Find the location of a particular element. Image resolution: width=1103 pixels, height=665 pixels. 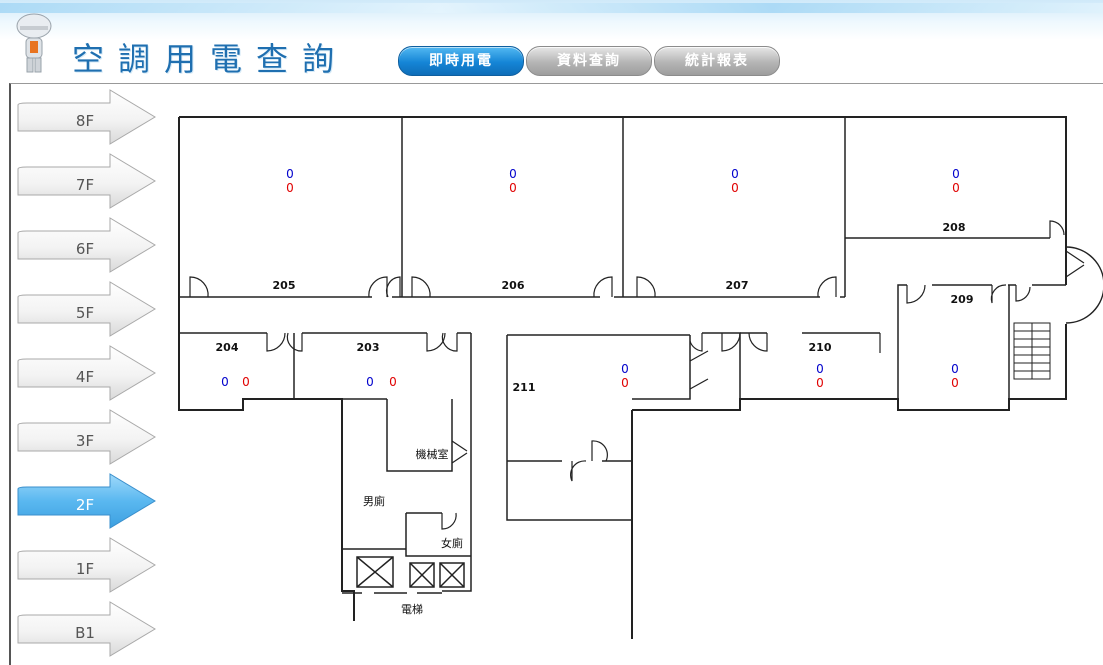

room-number: 205 is located at coordinates (284, 285).